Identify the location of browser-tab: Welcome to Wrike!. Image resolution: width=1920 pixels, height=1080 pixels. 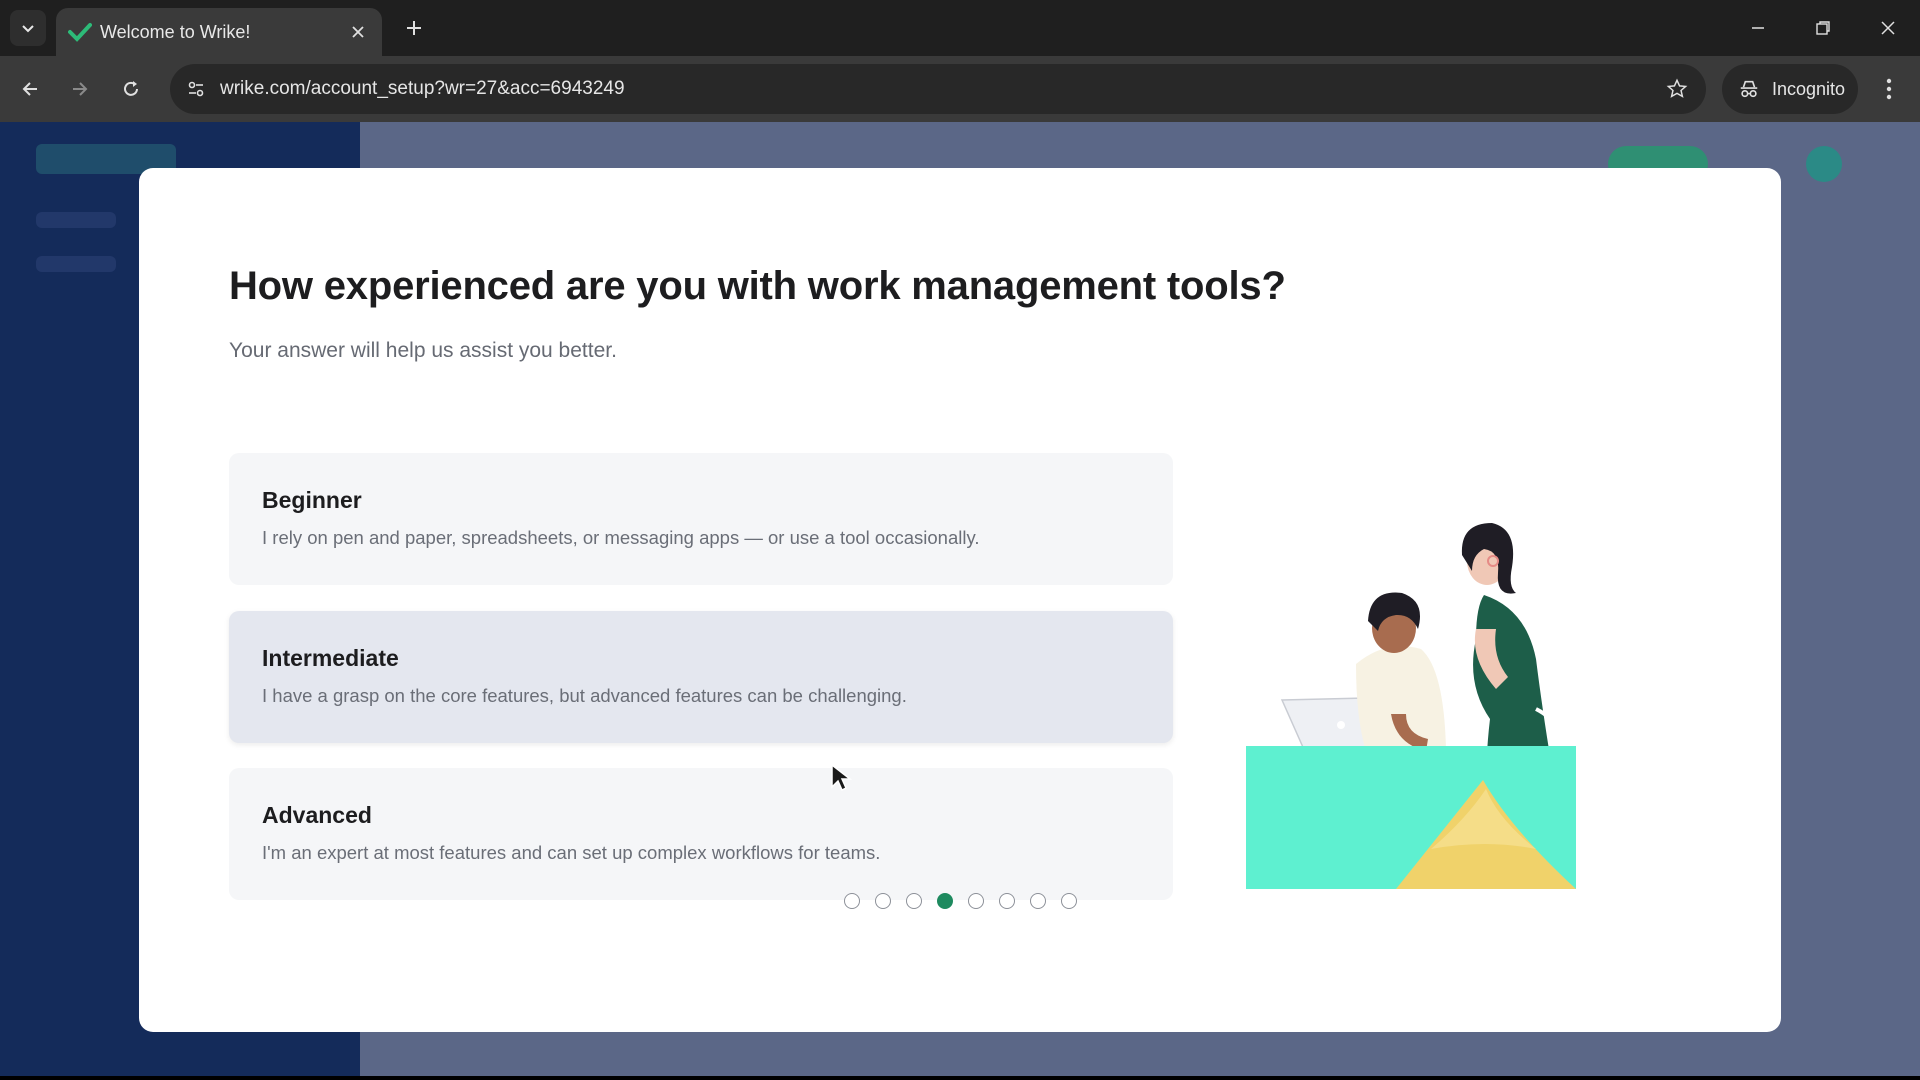
(219, 32).